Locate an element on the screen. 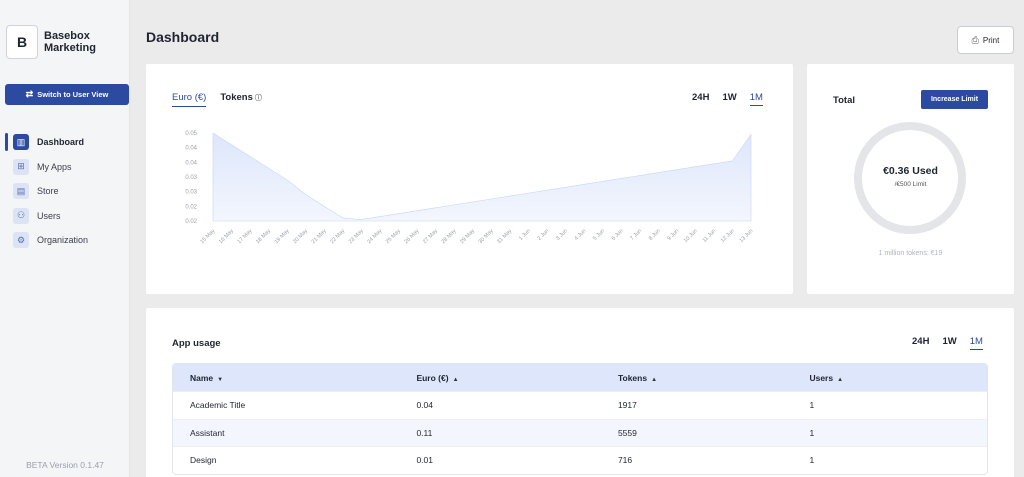 This screenshot has width=1024, height=477. sidebar-item-label: Users is located at coordinates (49, 215).